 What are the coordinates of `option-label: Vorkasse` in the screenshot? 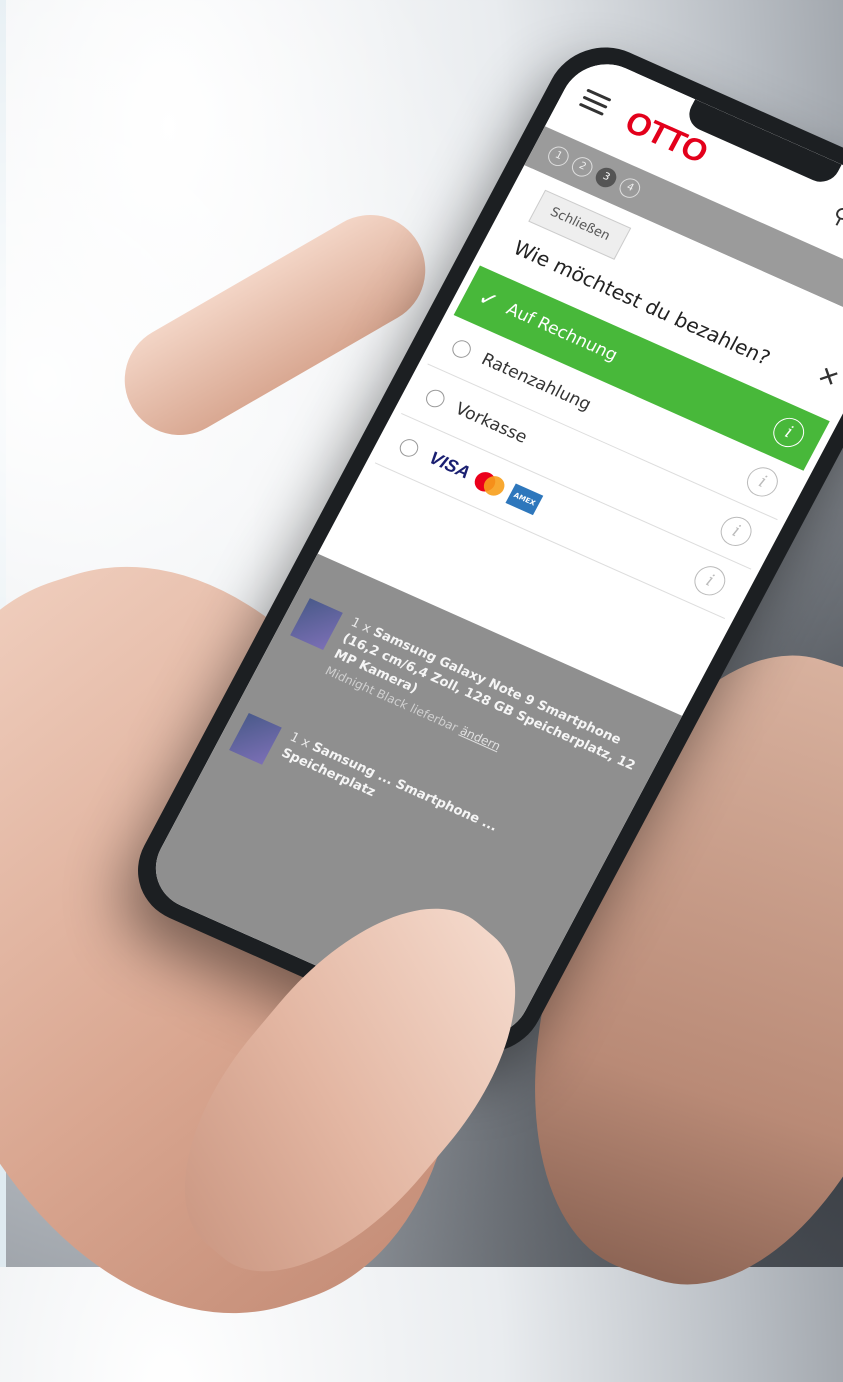 It's located at (491, 423).